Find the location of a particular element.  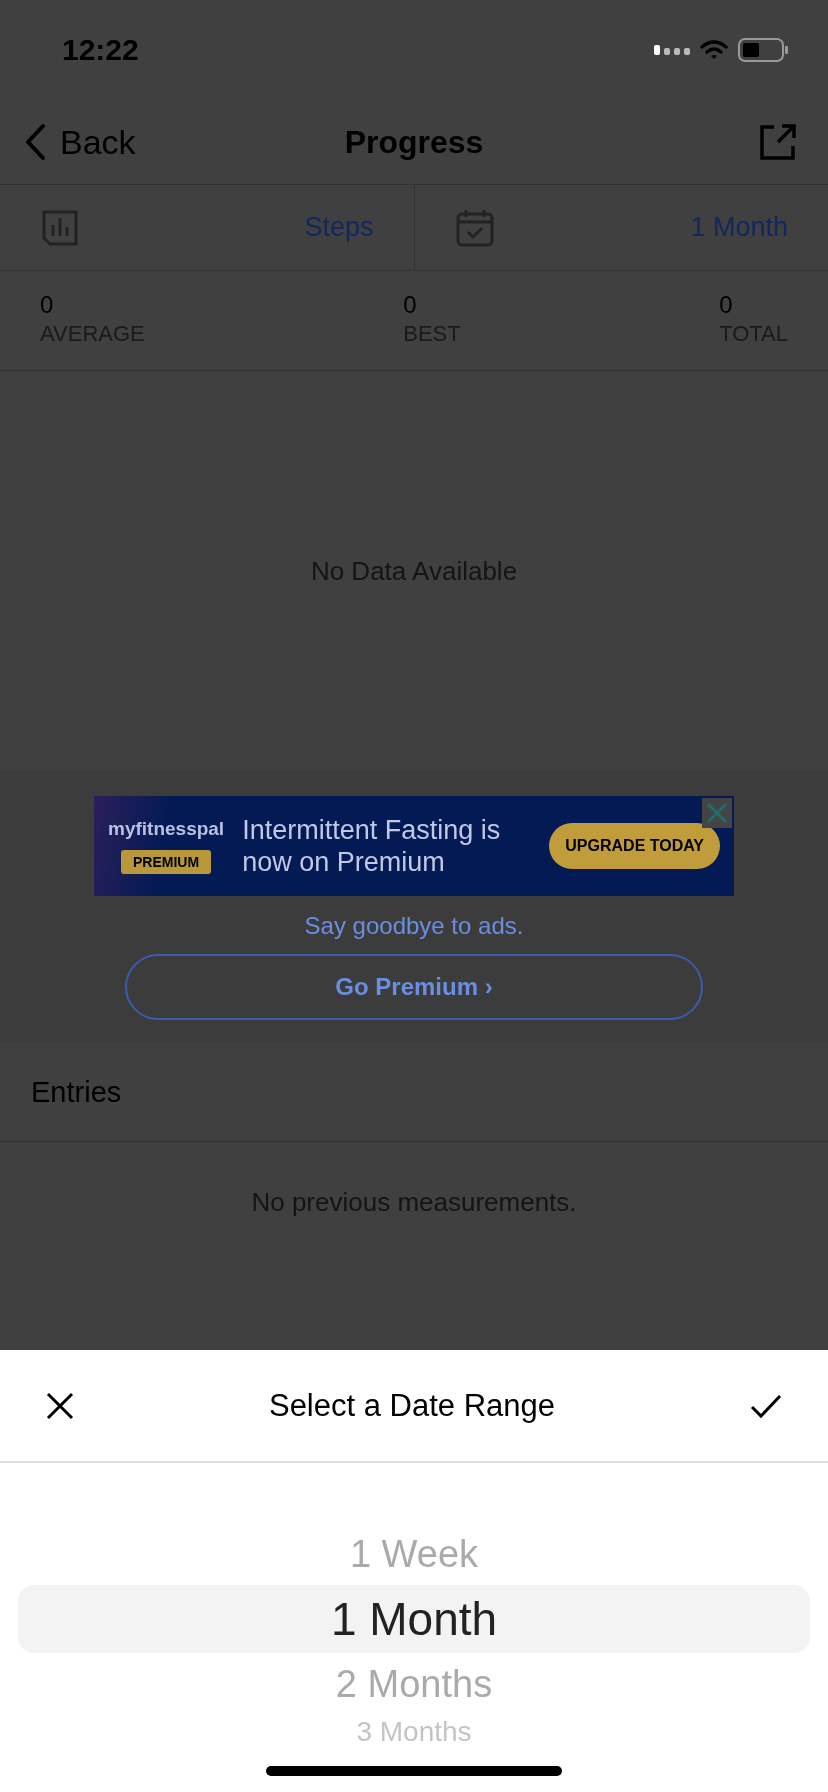

signal-icon is located at coordinates (672, 50).